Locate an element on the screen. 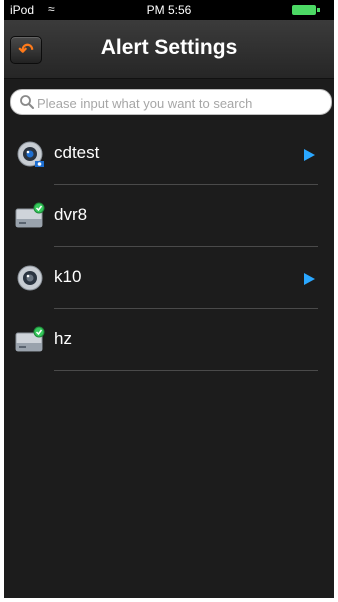 This screenshot has height=602, width=338. device-row-dvr8: dvr8 is located at coordinates (169, 216).